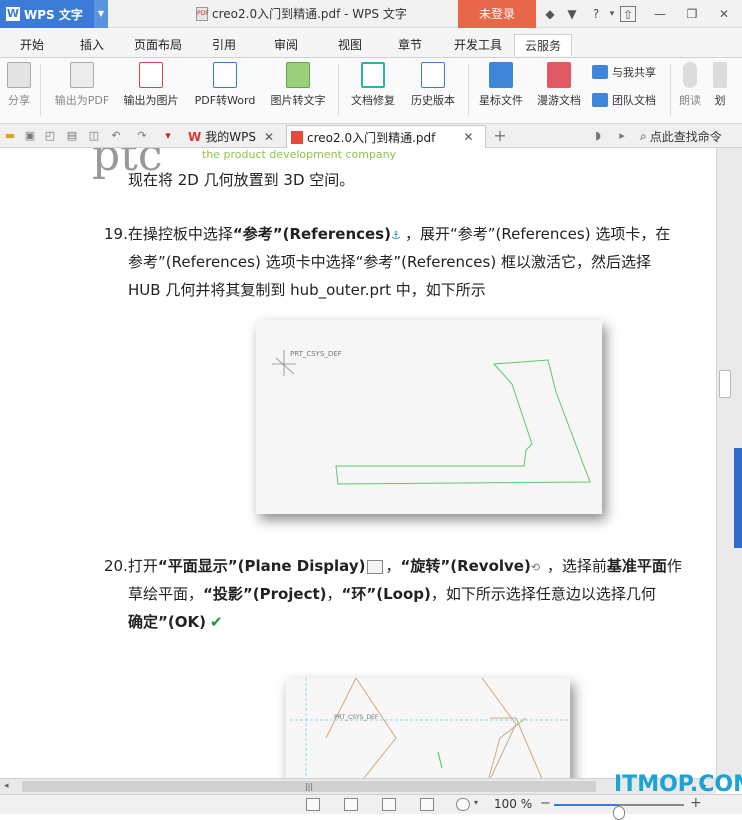 Image resolution: width=742 pixels, height=820 pixels. Describe the element at coordinates (94, 136) in the screenshot. I see `preview-icon: ◫` at that location.